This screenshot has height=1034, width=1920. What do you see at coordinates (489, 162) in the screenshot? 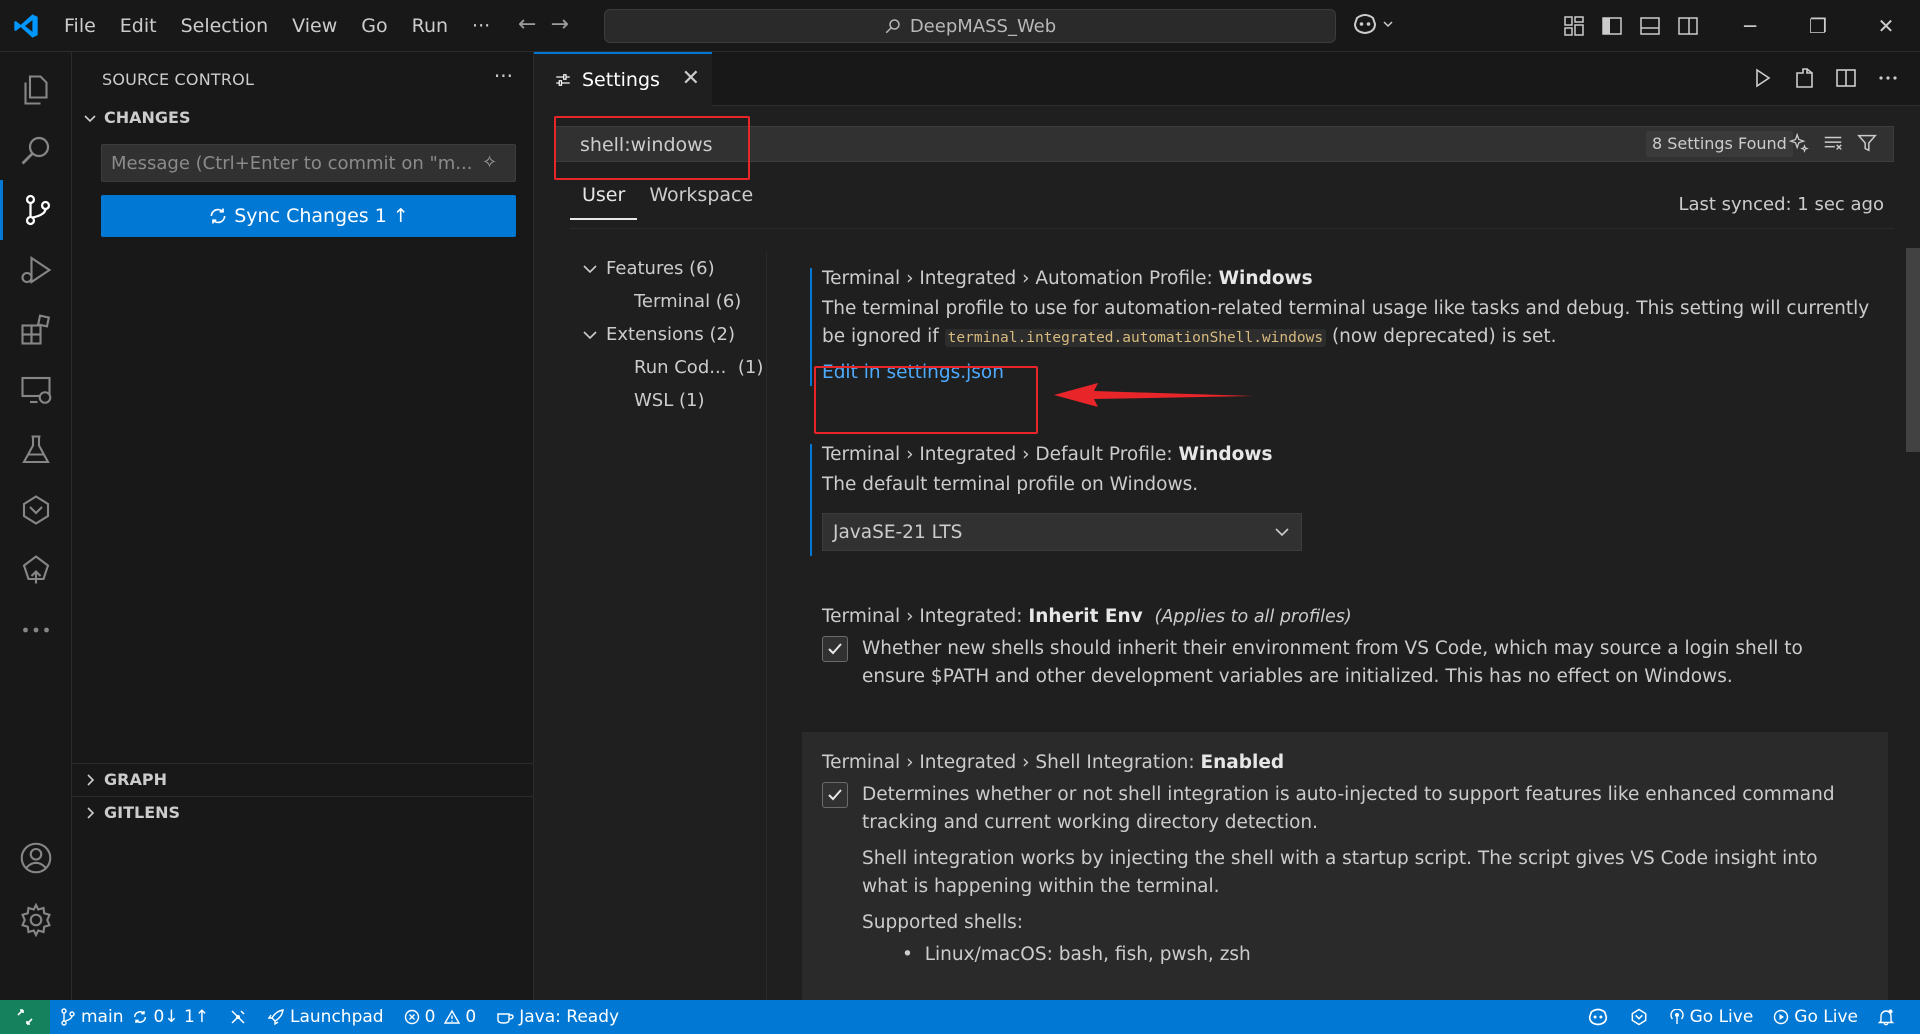
I see `generate-commit-sparkle-icon: ✧` at bounding box center [489, 162].